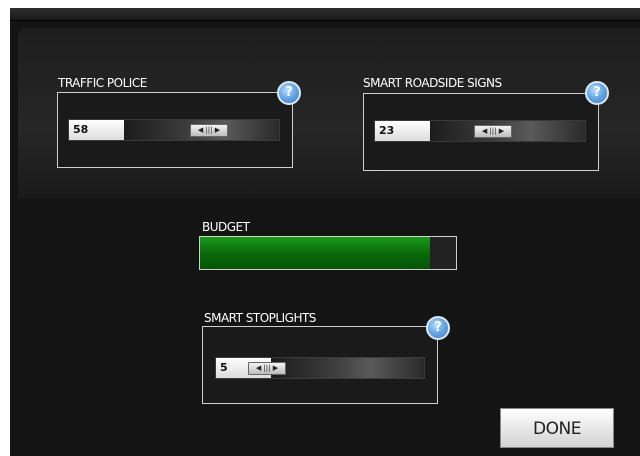 This screenshot has width=640, height=456. Describe the element at coordinates (347, 368) in the screenshot. I see `slider-track` at that location.